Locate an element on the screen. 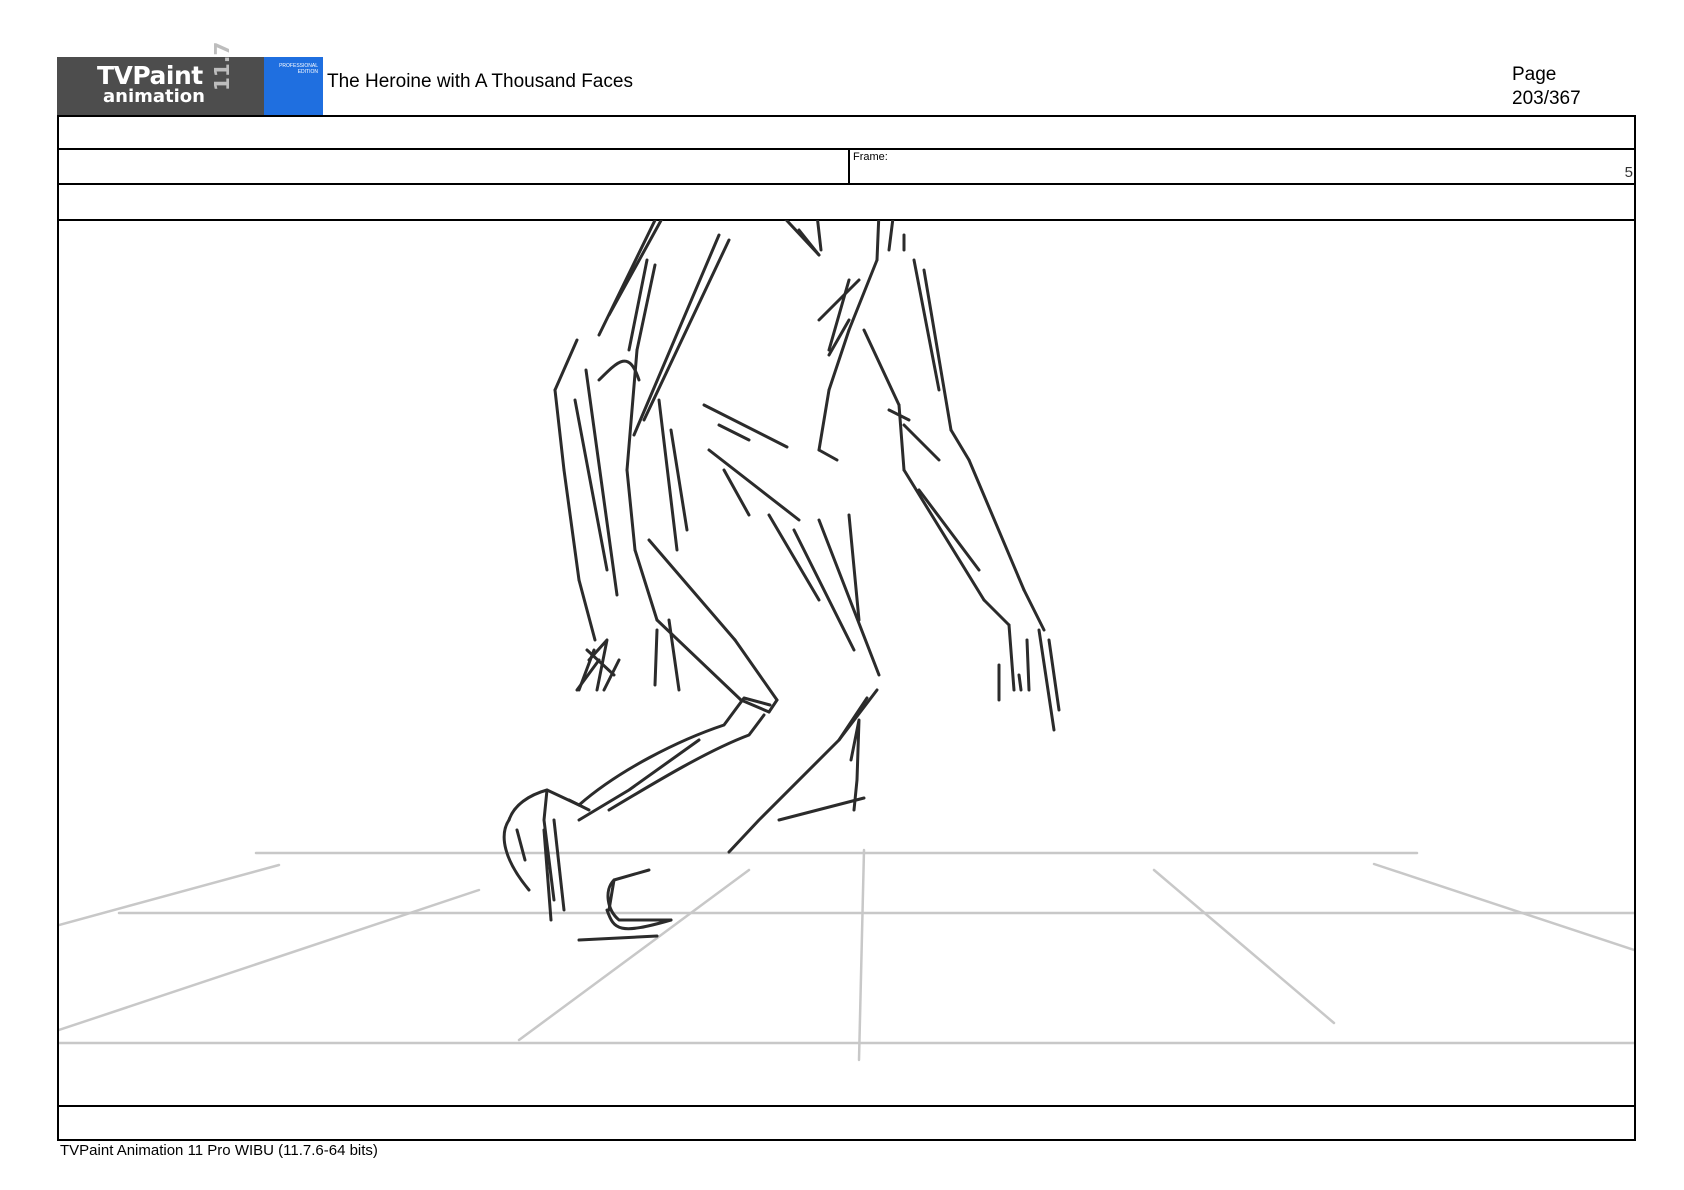 This screenshot has height=1190, width=1684. page-label: Page is located at coordinates (1534, 74).